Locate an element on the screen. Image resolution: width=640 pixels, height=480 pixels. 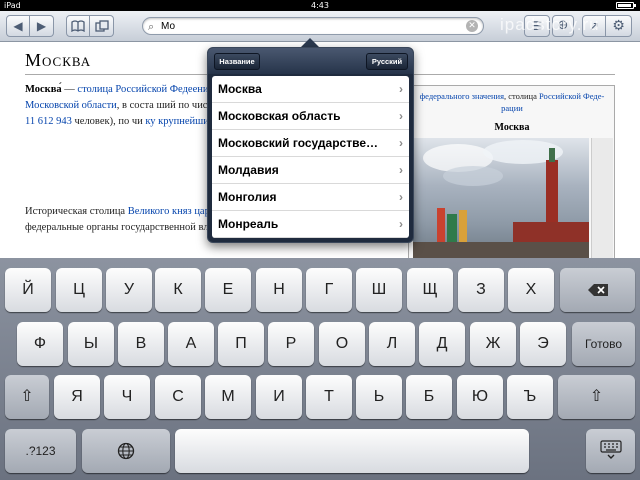
key-letter: Ф is located at coordinates (40, 344).